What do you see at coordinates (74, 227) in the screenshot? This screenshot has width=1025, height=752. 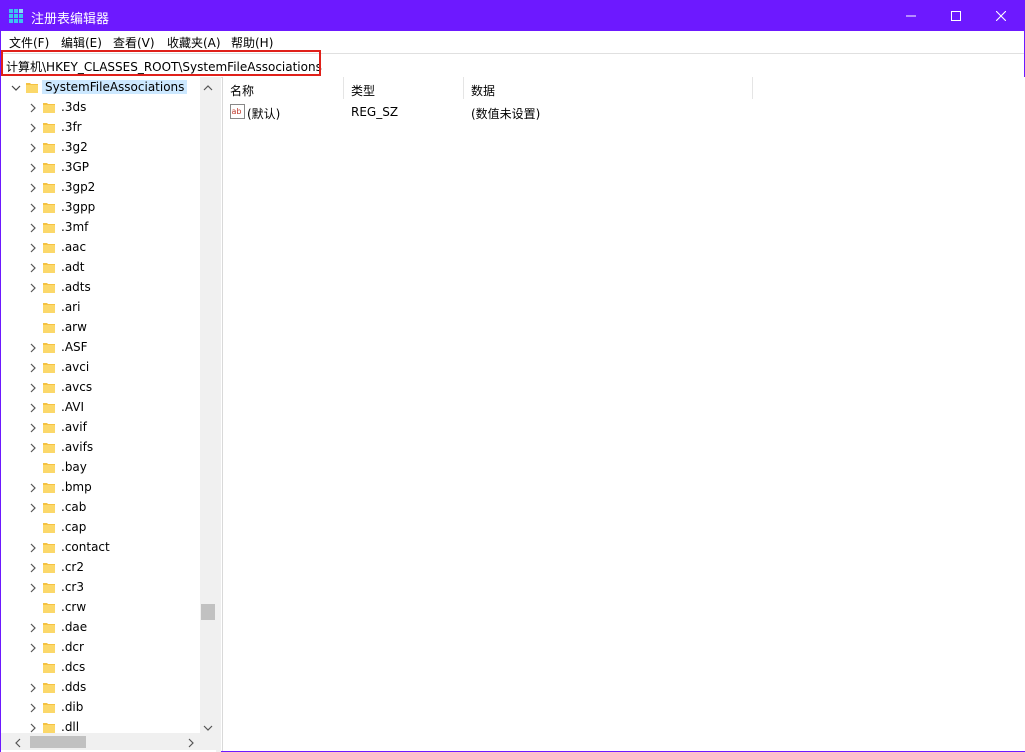 I see `tree-item-label: .3mf` at bounding box center [74, 227].